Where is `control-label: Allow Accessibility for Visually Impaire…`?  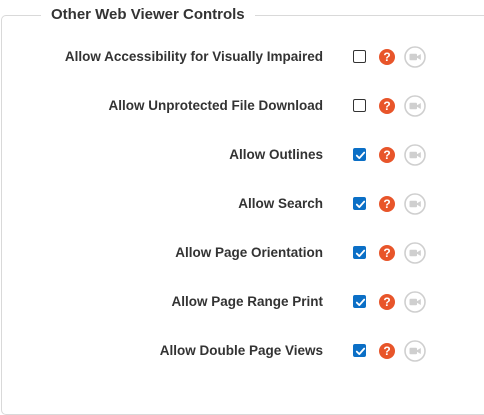 control-label: Allow Accessibility for Visually Impaire… is located at coordinates (193, 56).